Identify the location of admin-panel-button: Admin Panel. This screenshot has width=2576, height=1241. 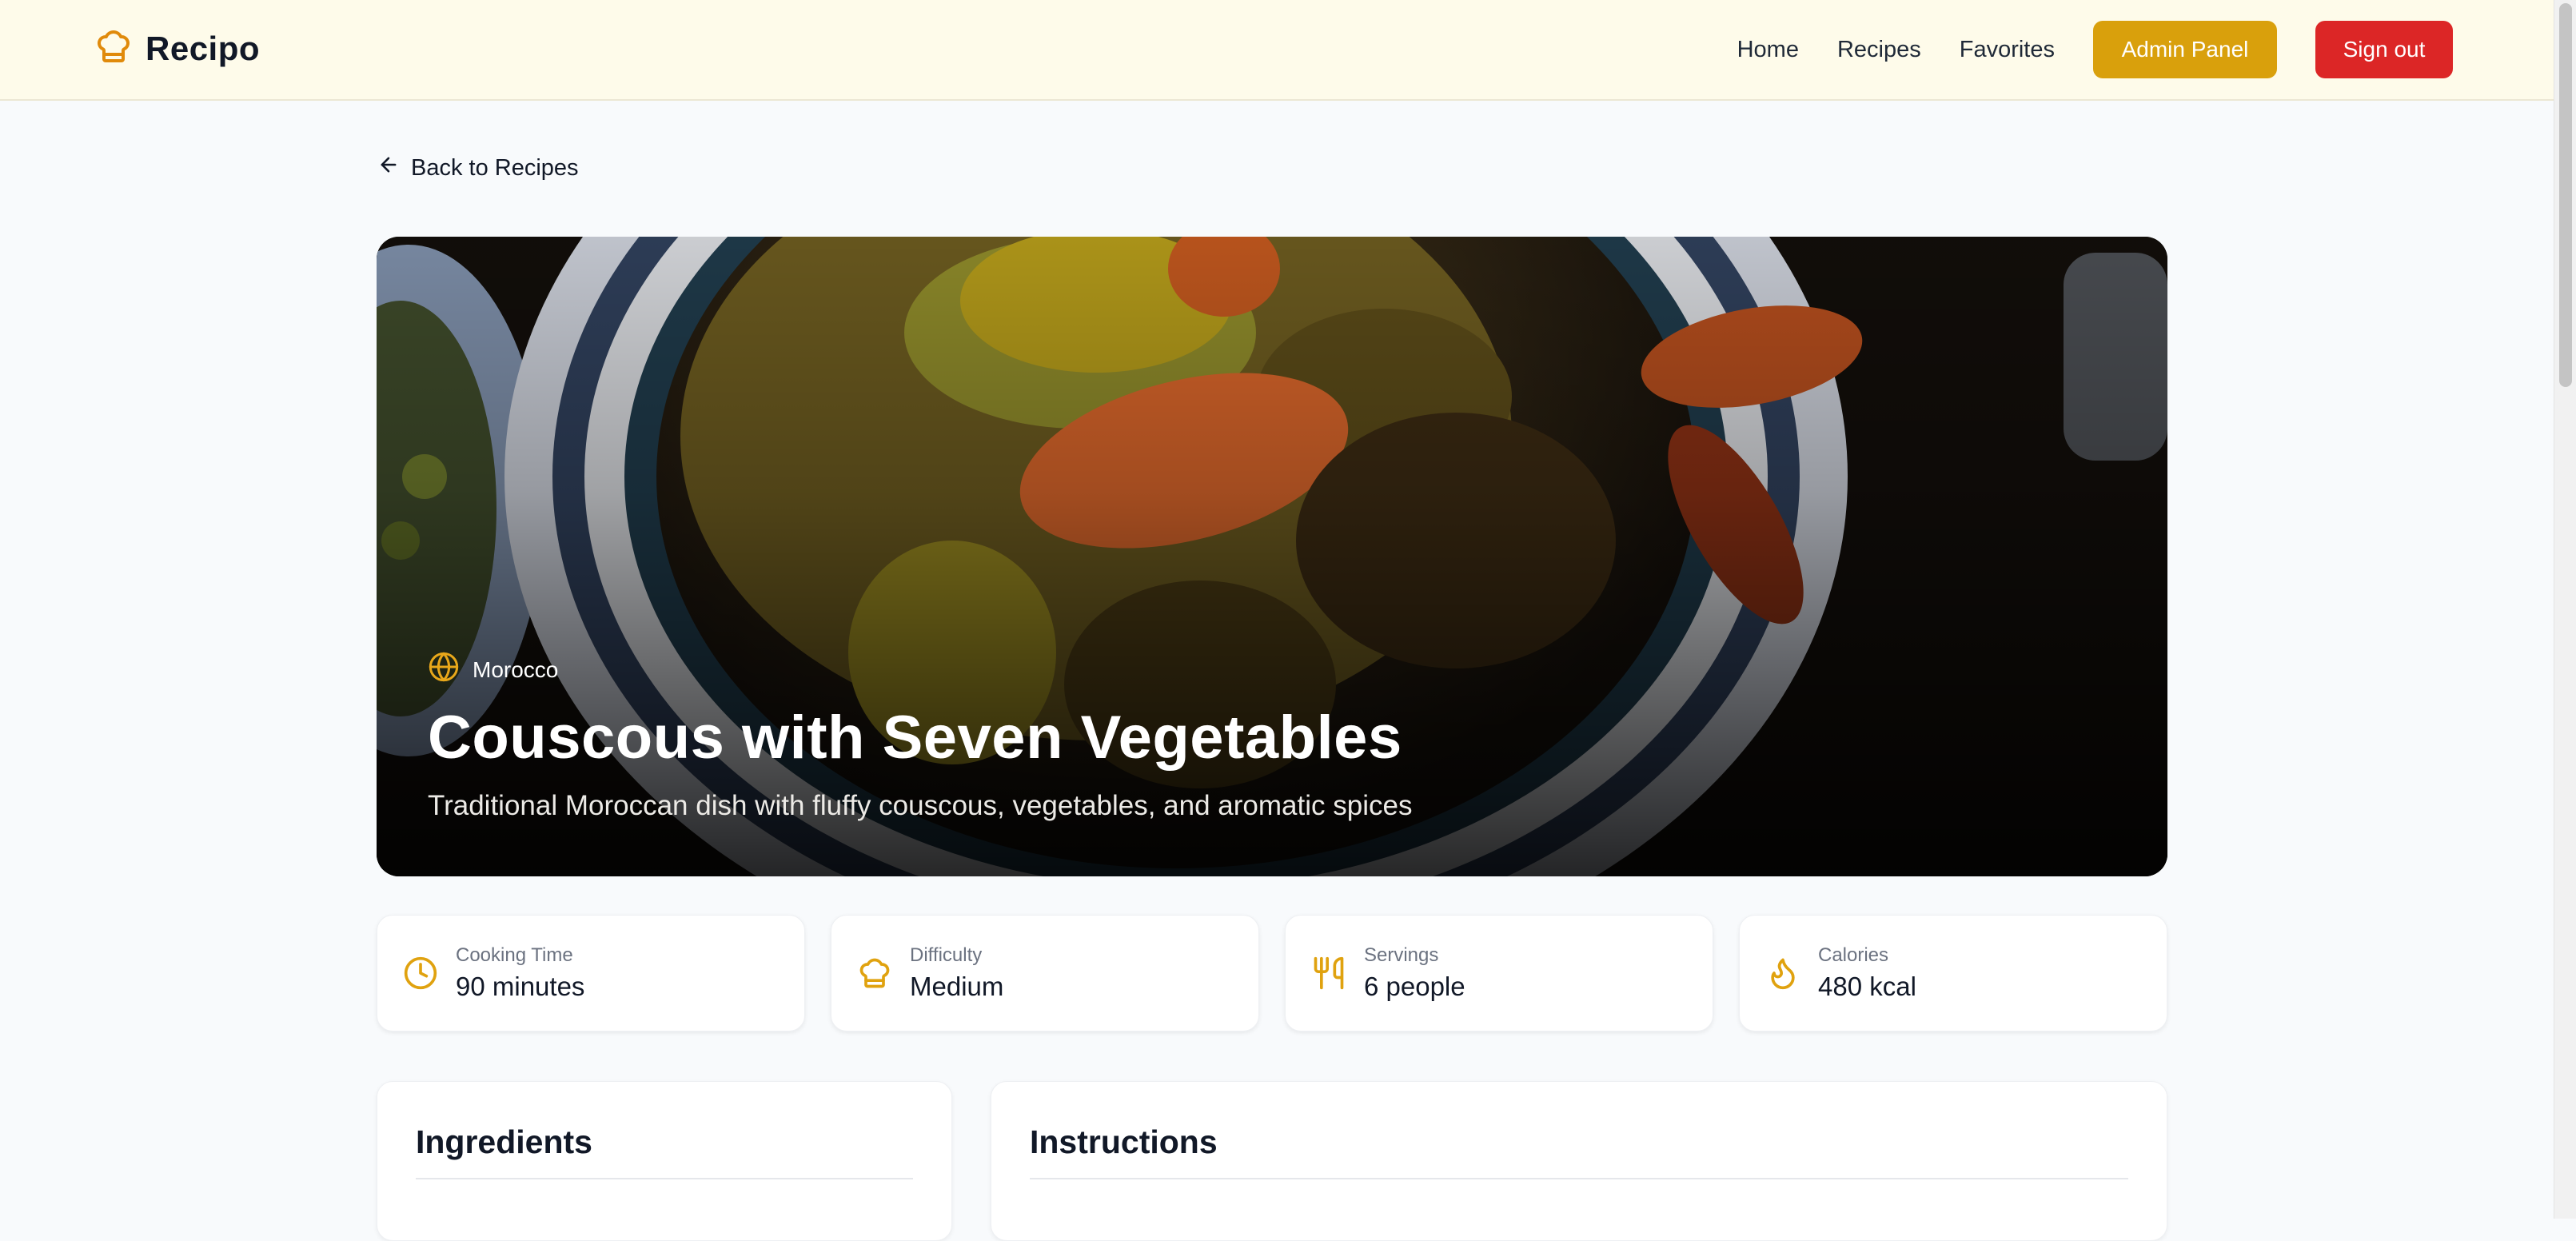
(2185, 49).